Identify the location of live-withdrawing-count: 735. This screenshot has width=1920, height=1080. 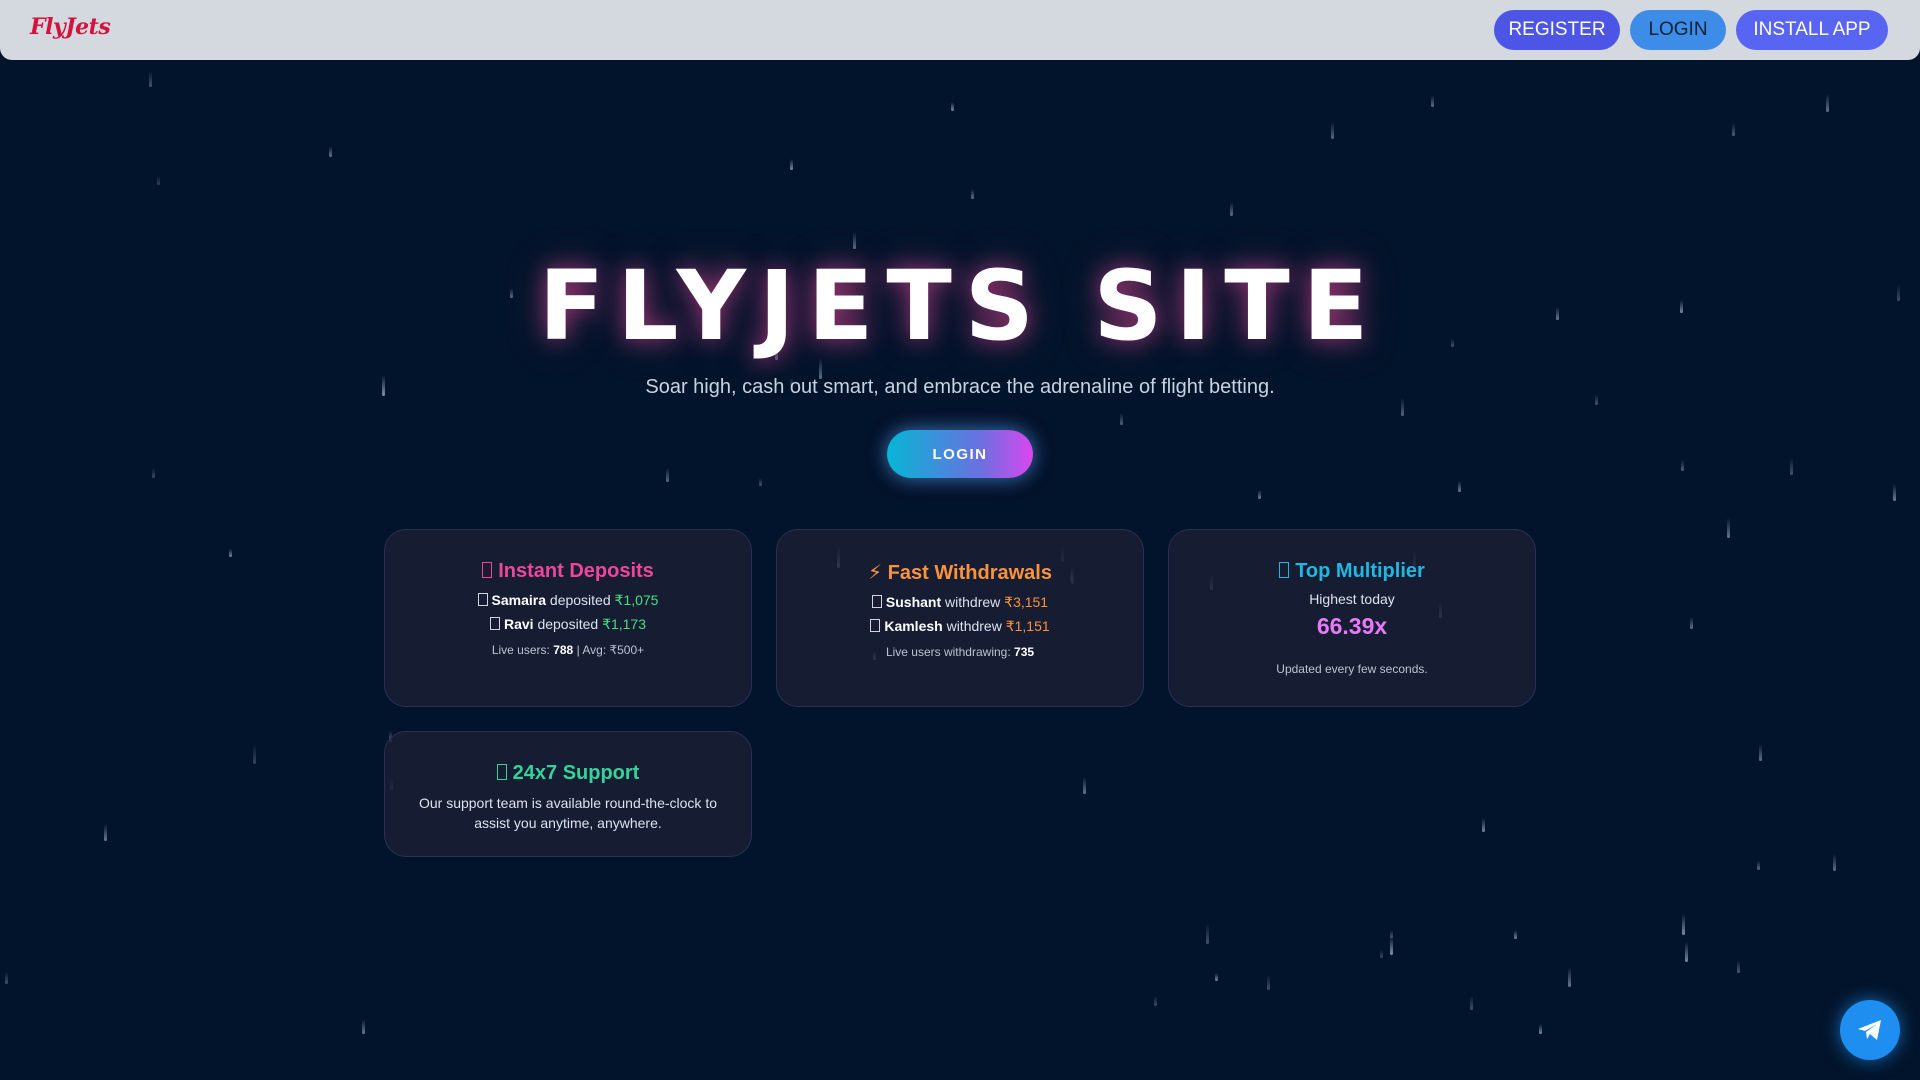
(1024, 652).